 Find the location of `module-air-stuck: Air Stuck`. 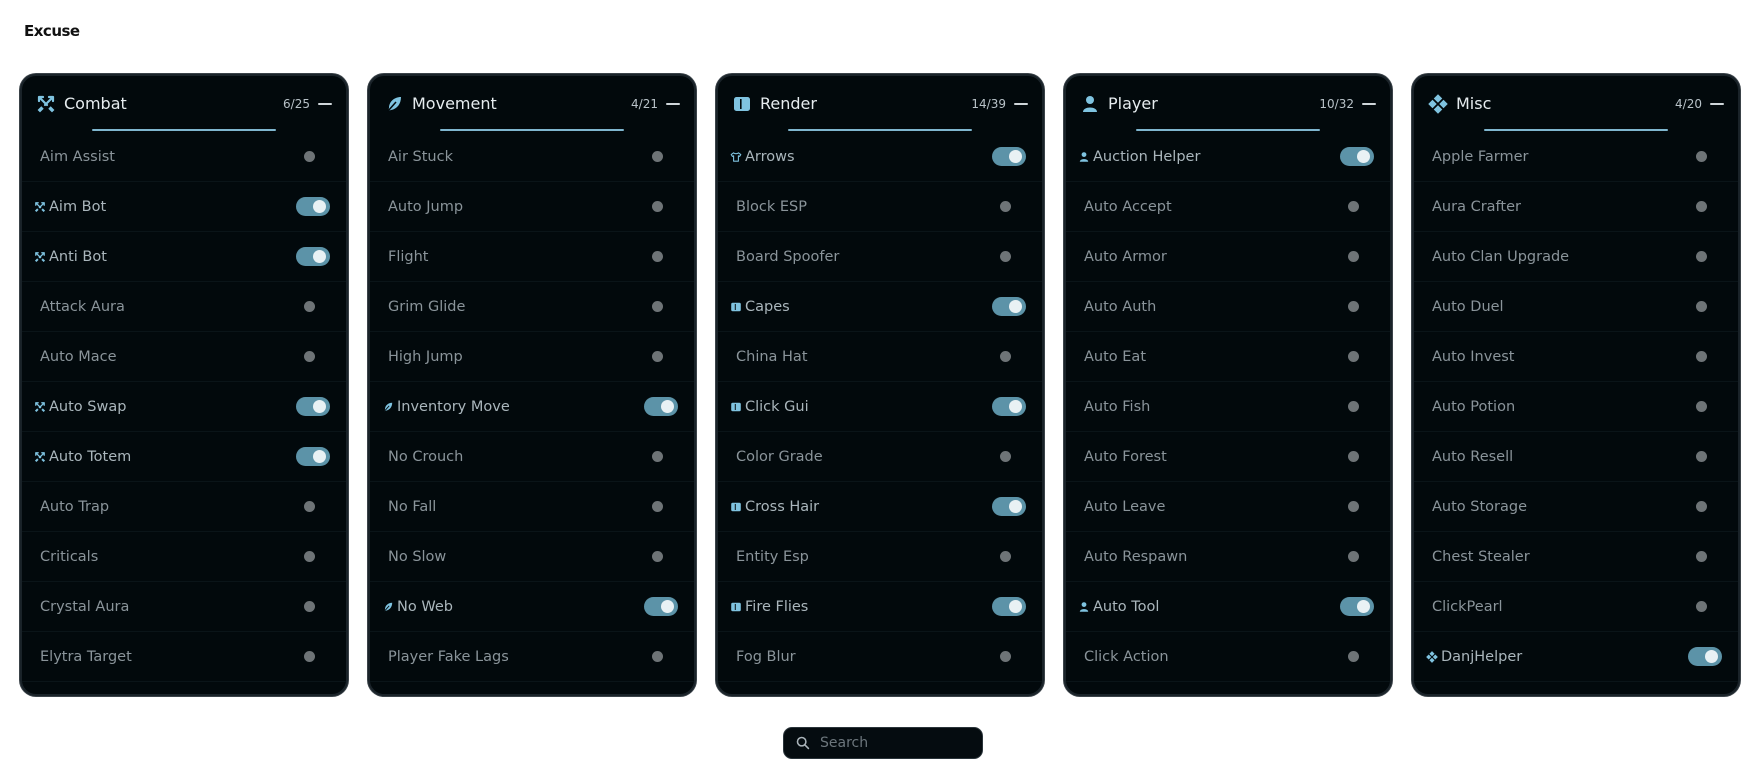

module-air-stuck: Air Stuck is located at coordinates (532, 157).